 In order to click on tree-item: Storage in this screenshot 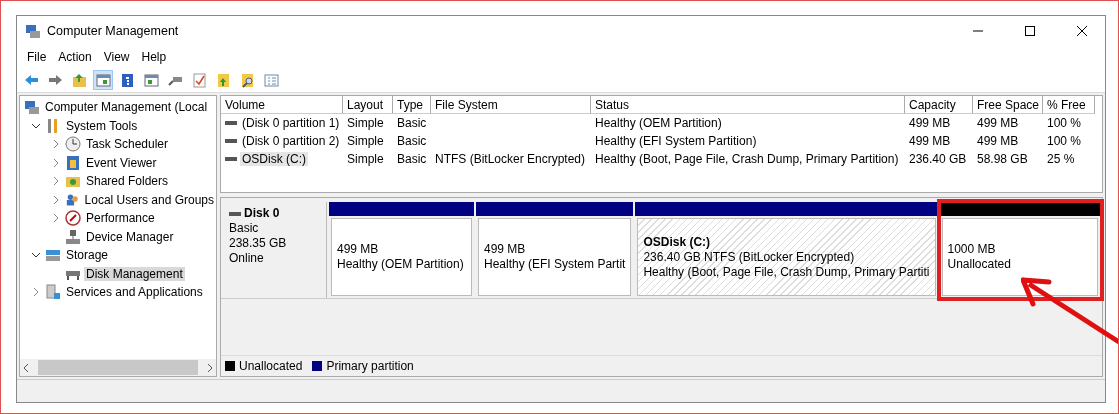, I will do `click(87, 255)`.